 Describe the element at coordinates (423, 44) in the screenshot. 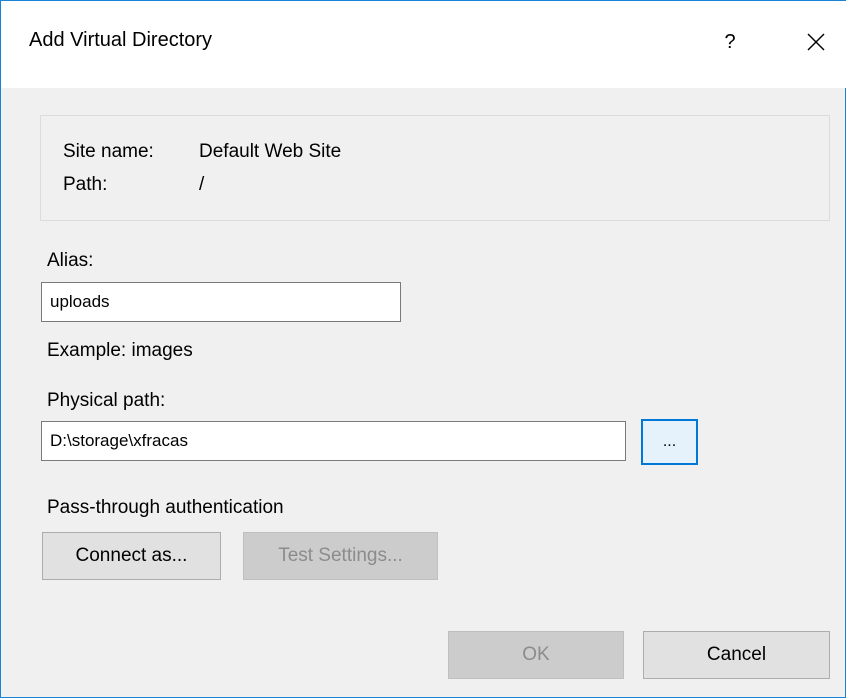

I see `title-bar: Add Virtual Directory ?` at that location.